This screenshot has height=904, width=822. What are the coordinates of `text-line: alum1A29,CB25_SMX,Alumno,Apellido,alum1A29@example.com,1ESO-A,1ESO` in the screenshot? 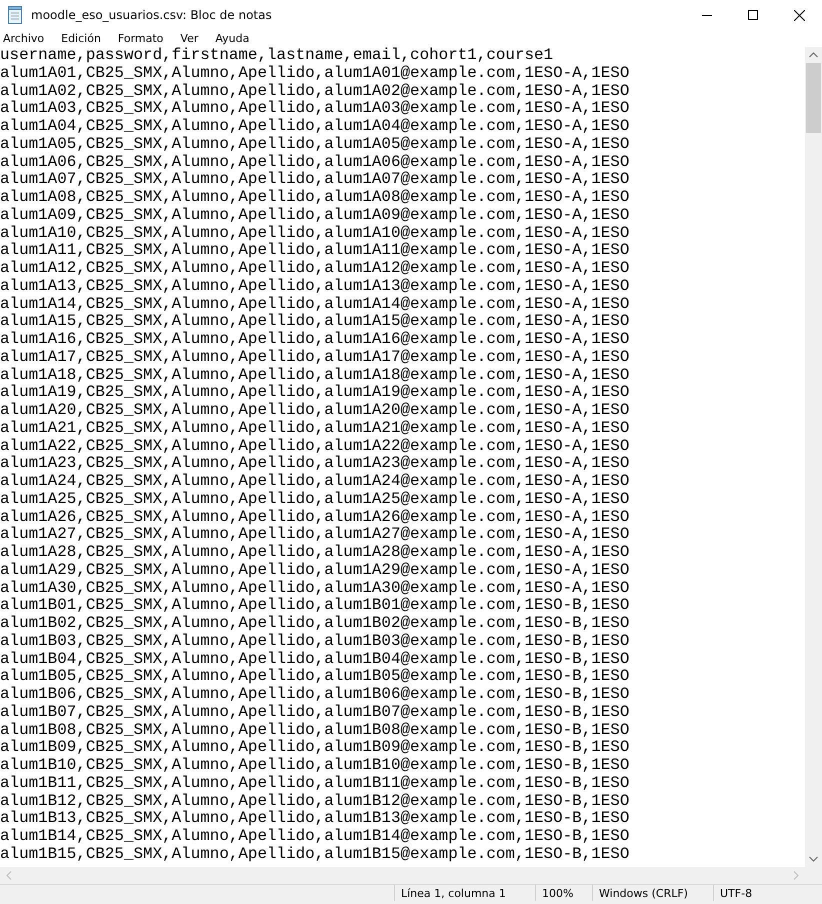 It's located at (315, 571).